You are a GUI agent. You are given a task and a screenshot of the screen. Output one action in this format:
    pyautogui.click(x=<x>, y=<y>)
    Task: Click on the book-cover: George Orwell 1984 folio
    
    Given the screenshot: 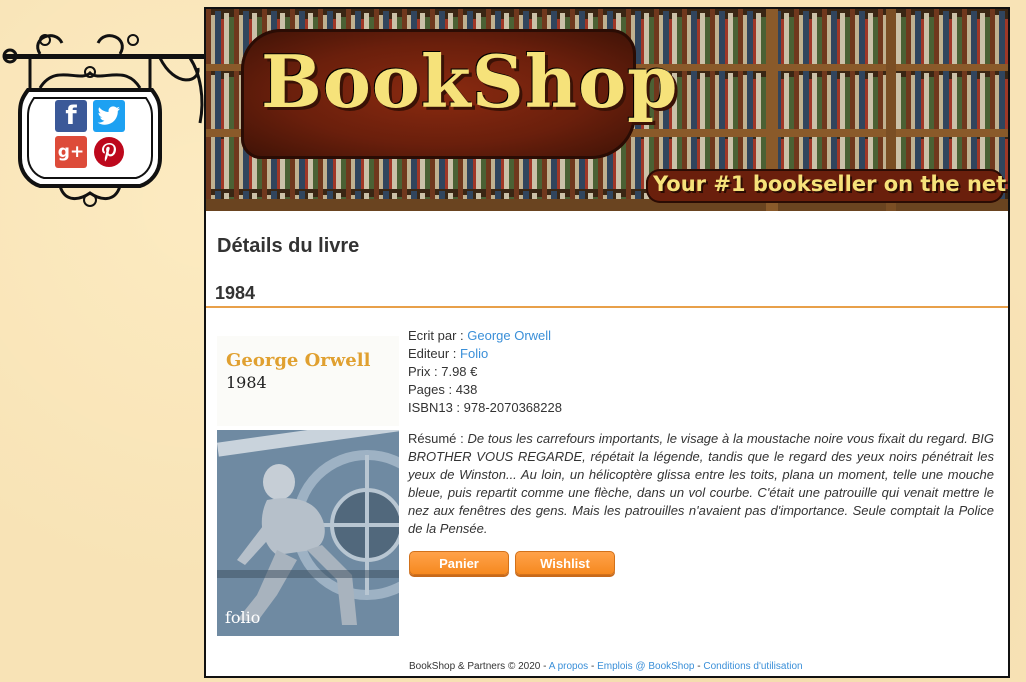 What is the action you would take?
    pyautogui.click(x=308, y=486)
    